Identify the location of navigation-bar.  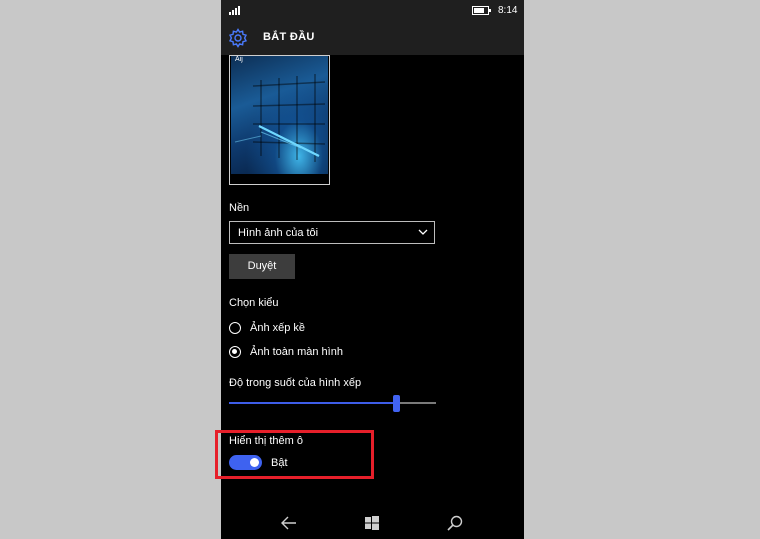
(372, 522).